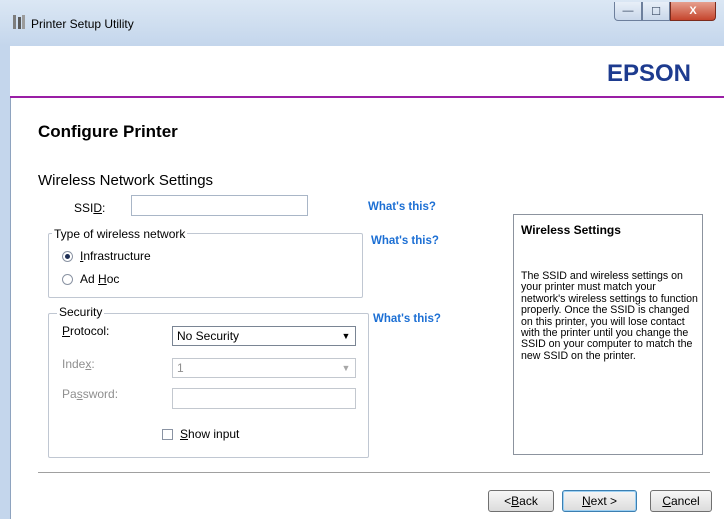 Image resolution: width=724 pixels, height=519 pixels. I want to click on minimize-icon: —, so click(628, 11).